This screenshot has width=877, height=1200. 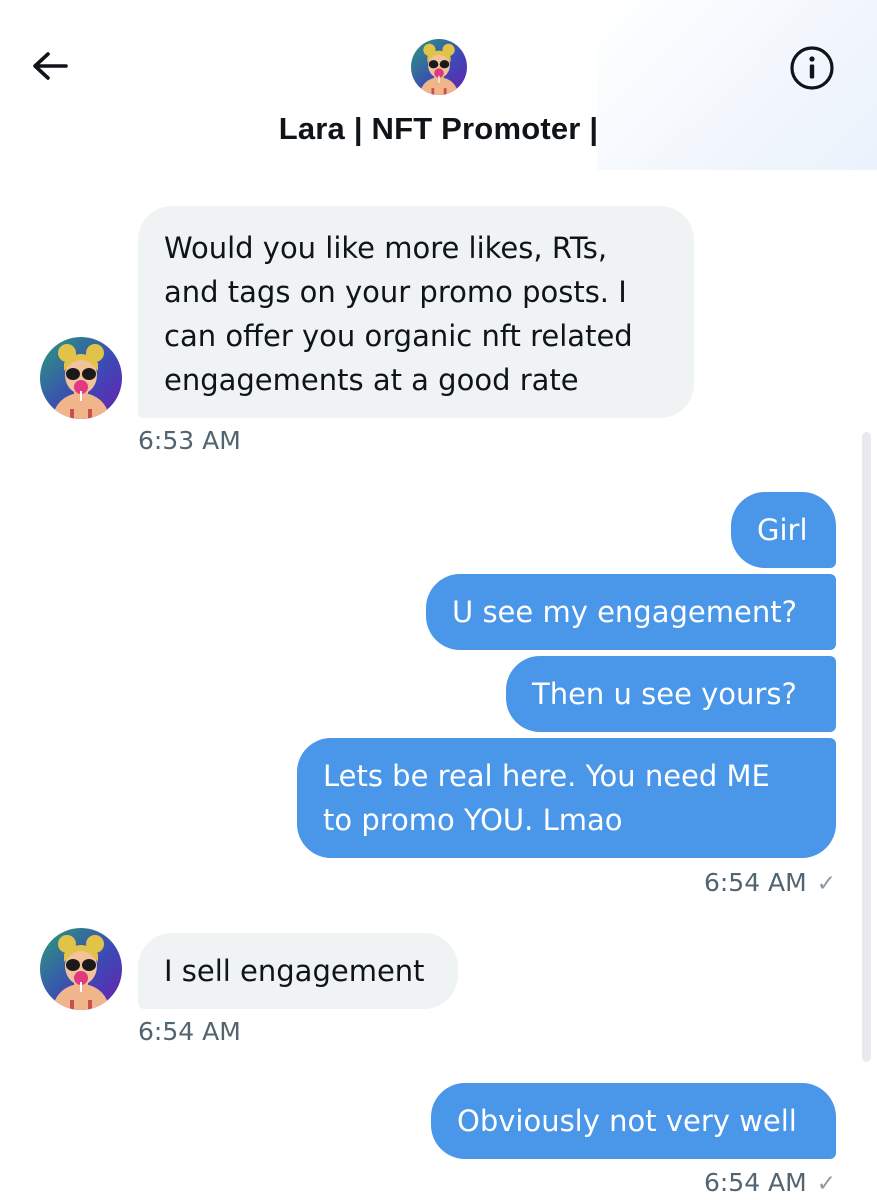 I want to click on message-bubble-outgoing: Then u see yours?, so click(x=671, y=694).